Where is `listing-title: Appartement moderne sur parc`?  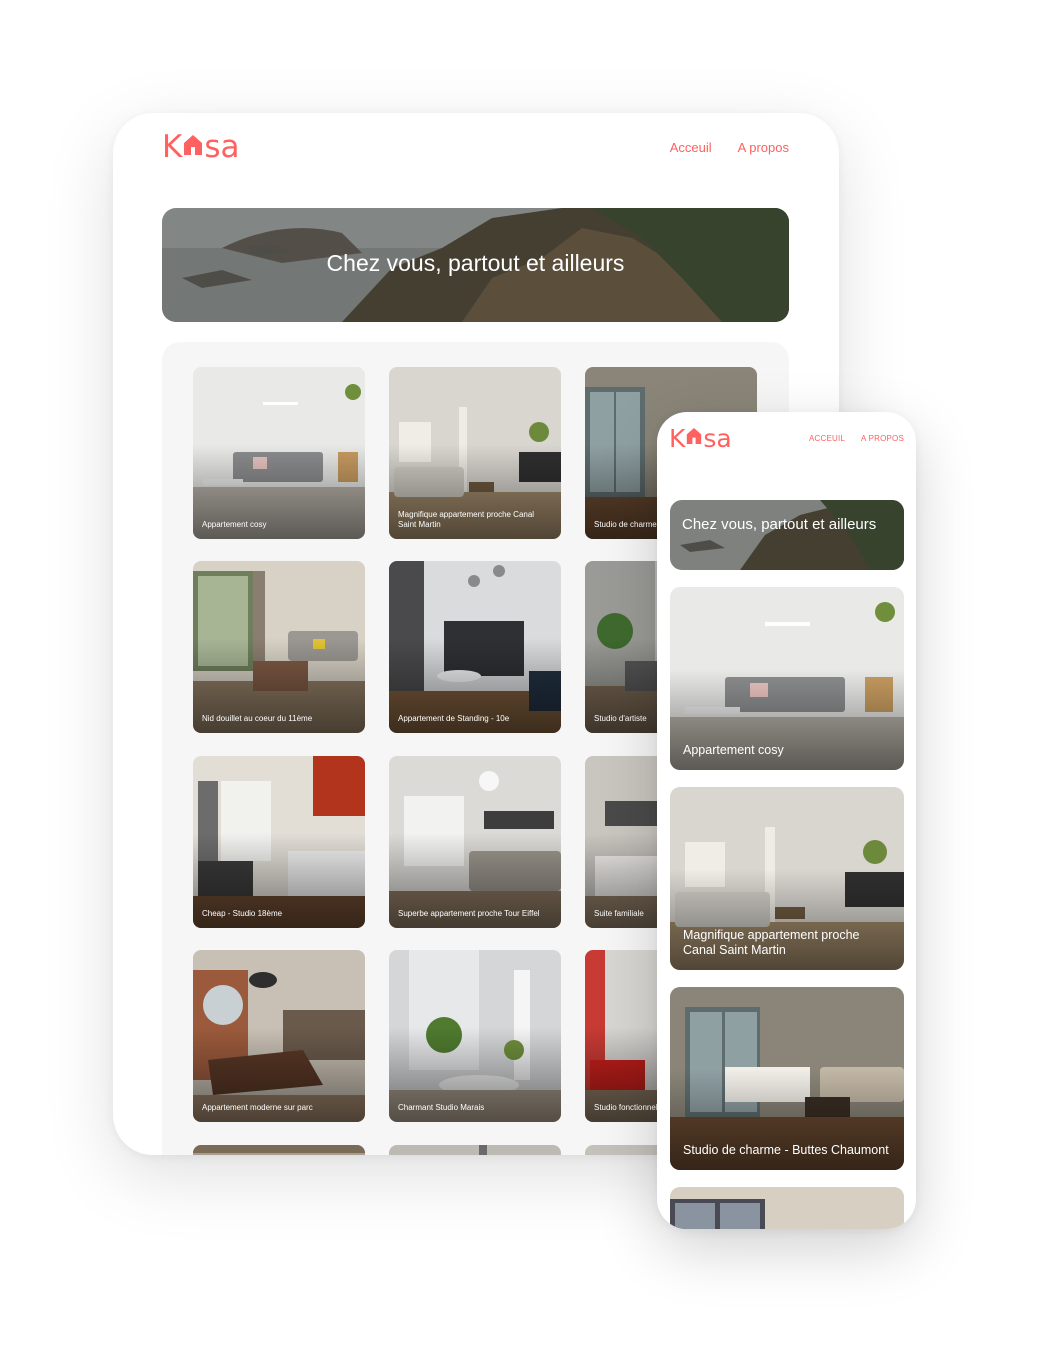 listing-title: Appartement moderne sur parc is located at coordinates (257, 1107).